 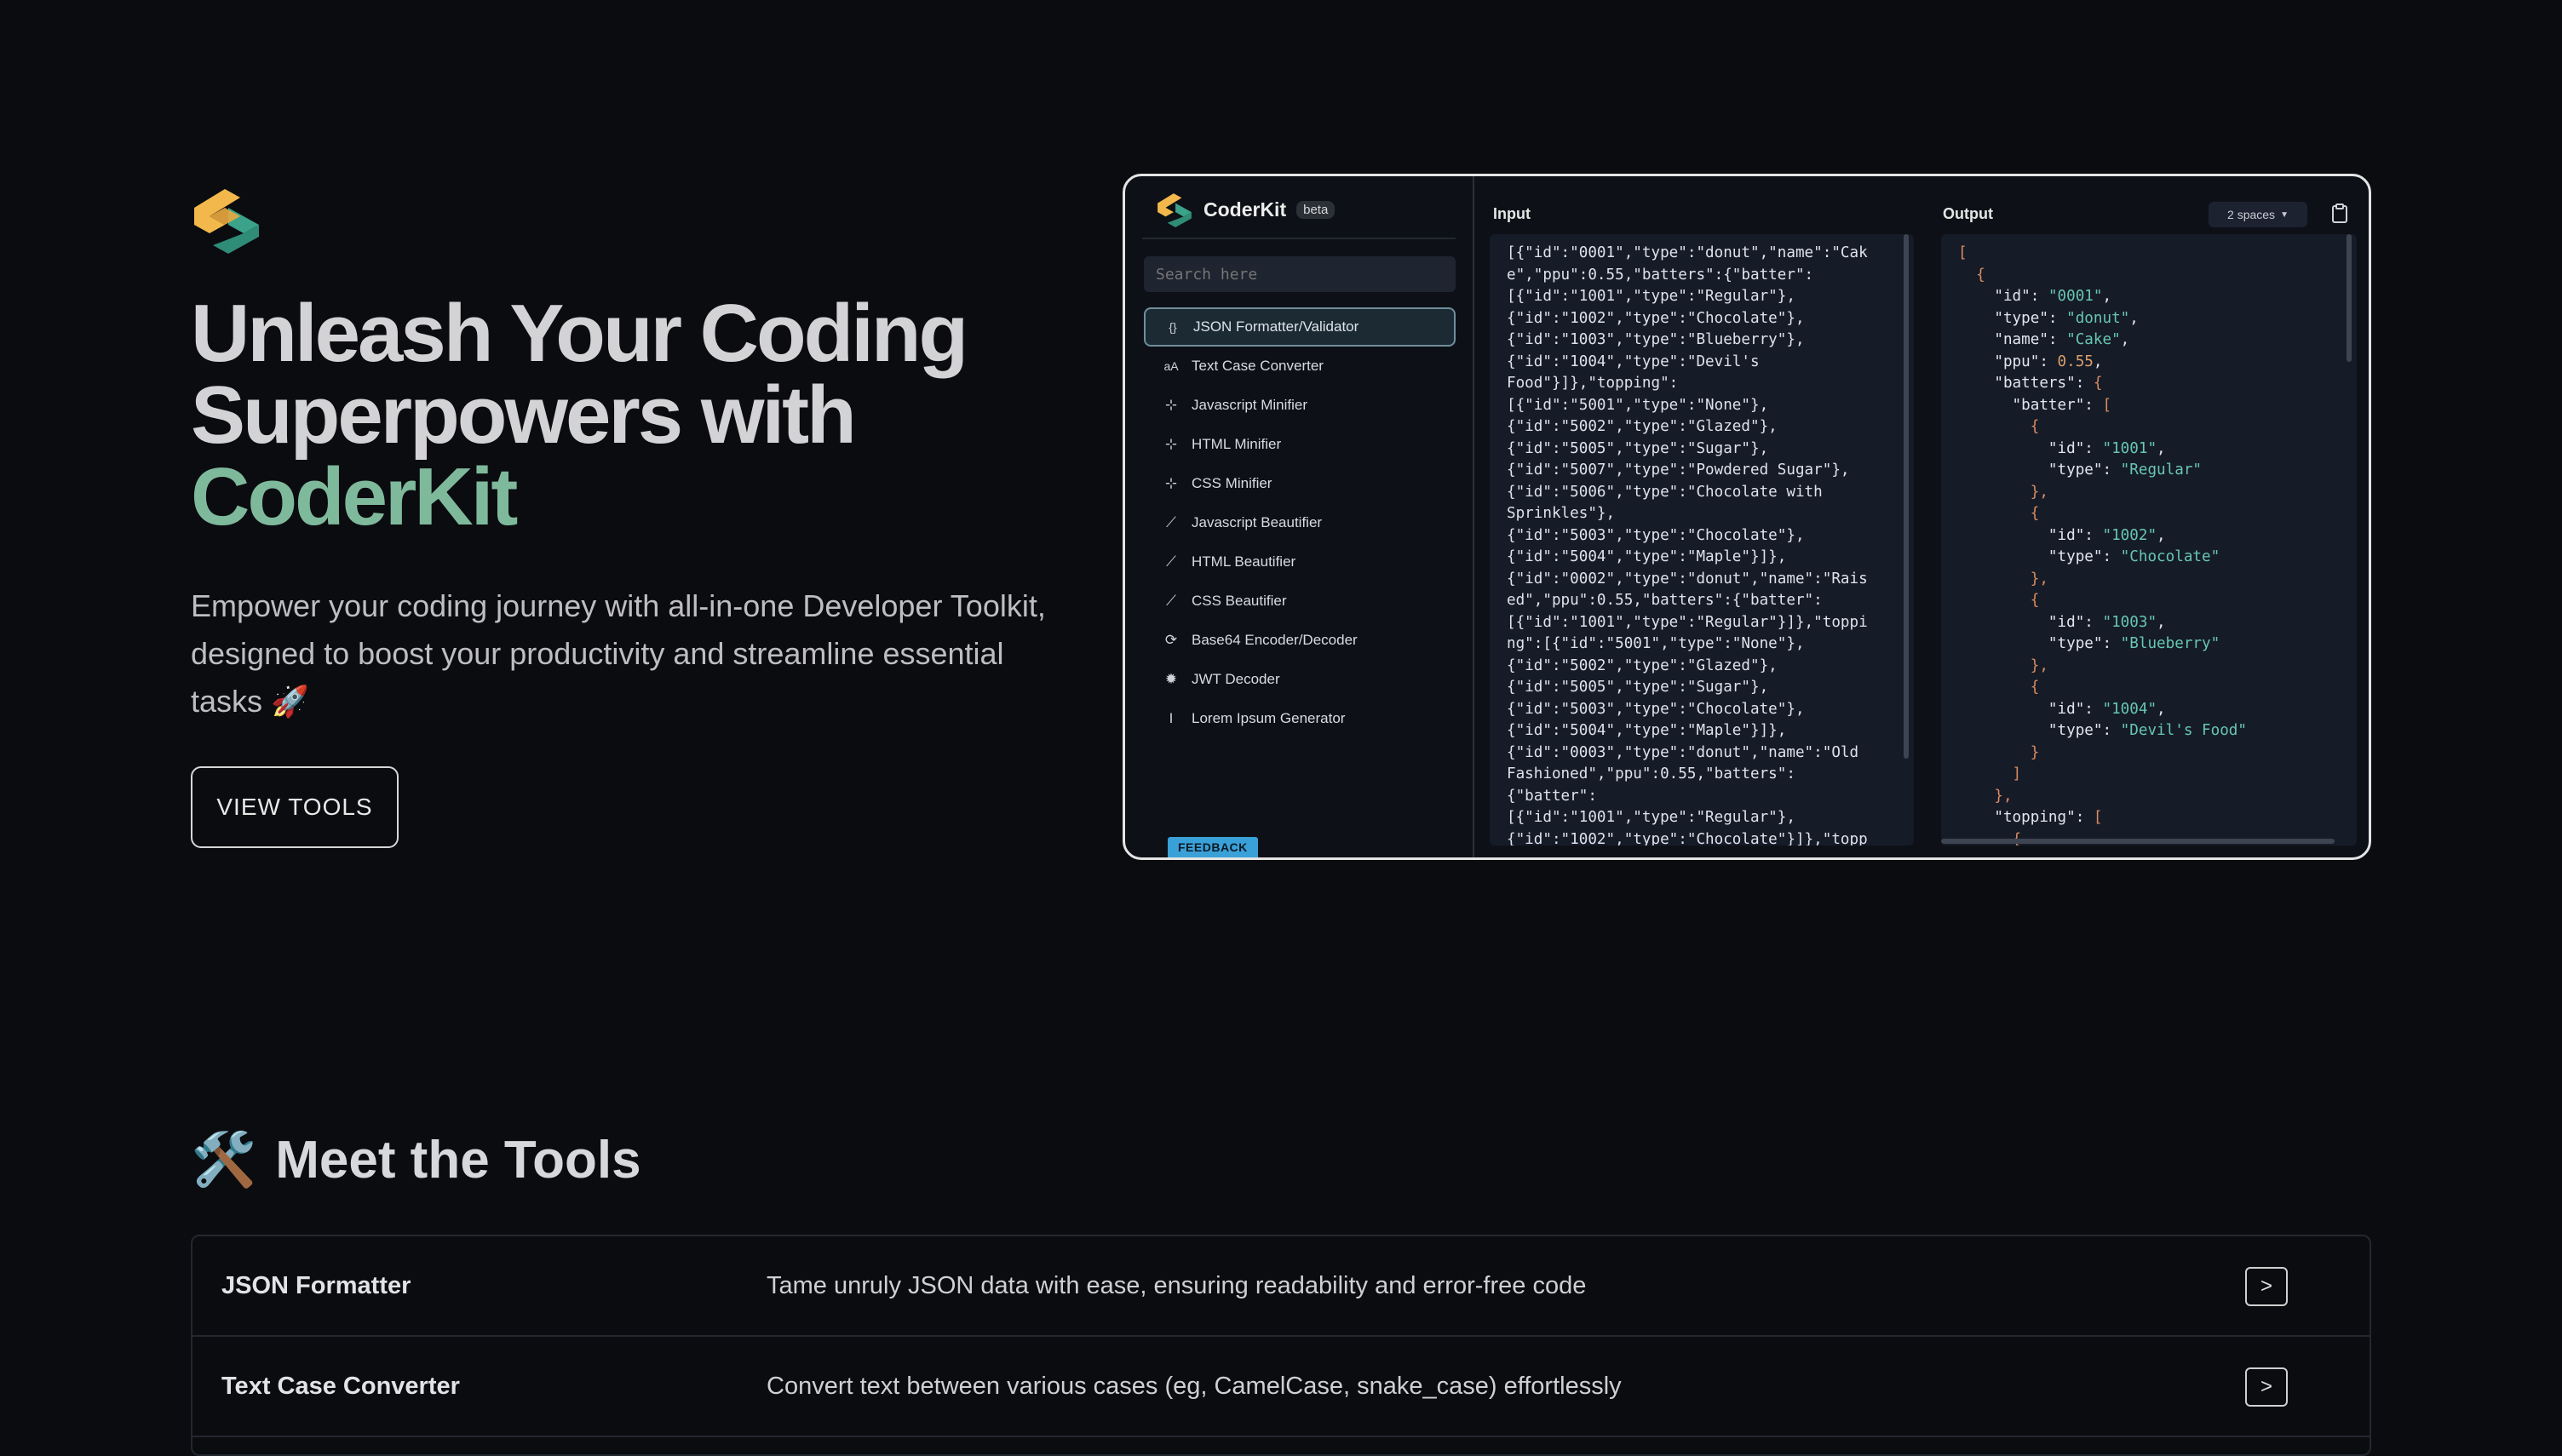 What do you see at coordinates (2129, 622) in the screenshot?
I see `code-token: "1003"` at bounding box center [2129, 622].